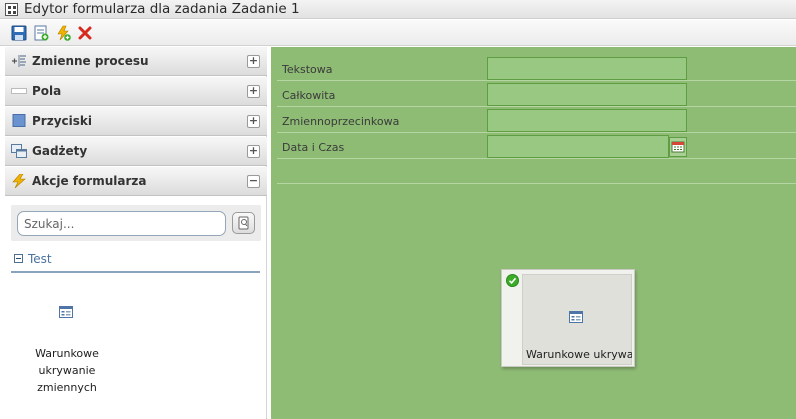  What do you see at coordinates (587, 68) in the screenshot?
I see `text-field` at bounding box center [587, 68].